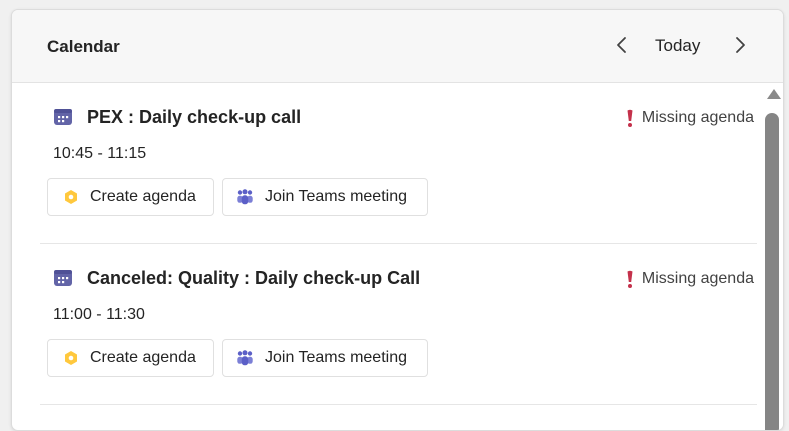  I want to click on calendar-title: Calendar, so click(83, 46).